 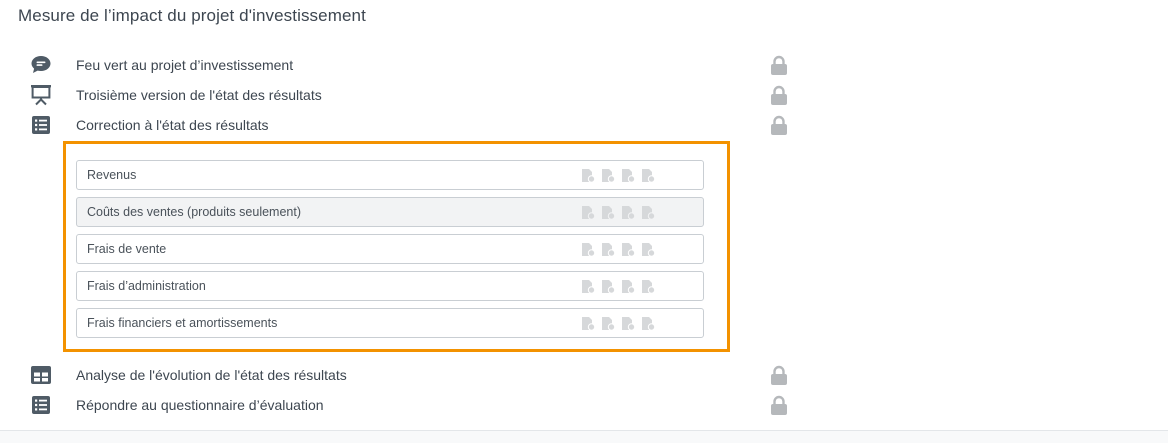 What do you see at coordinates (200, 405) in the screenshot?
I see `task-label: Répondre au questionnaire d’évaluation` at bounding box center [200, 405].